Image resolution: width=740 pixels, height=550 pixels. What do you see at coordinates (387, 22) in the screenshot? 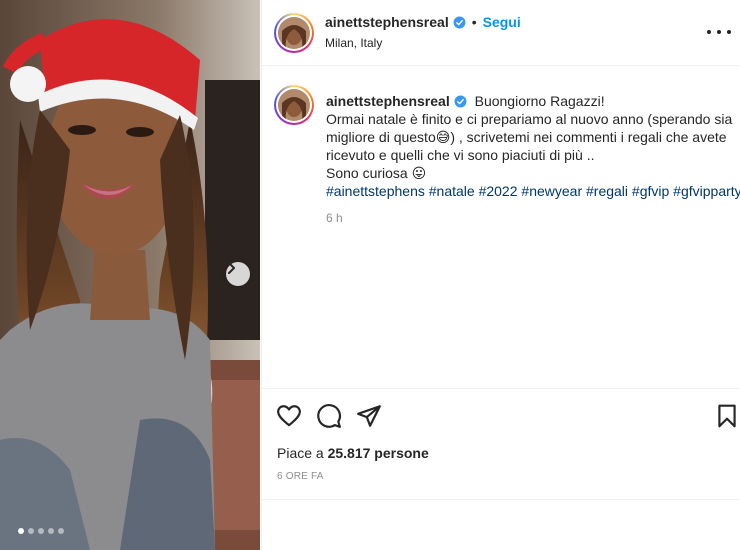
I see `post-author-username: ainettstephensreal` at bounding box center [387, 22].